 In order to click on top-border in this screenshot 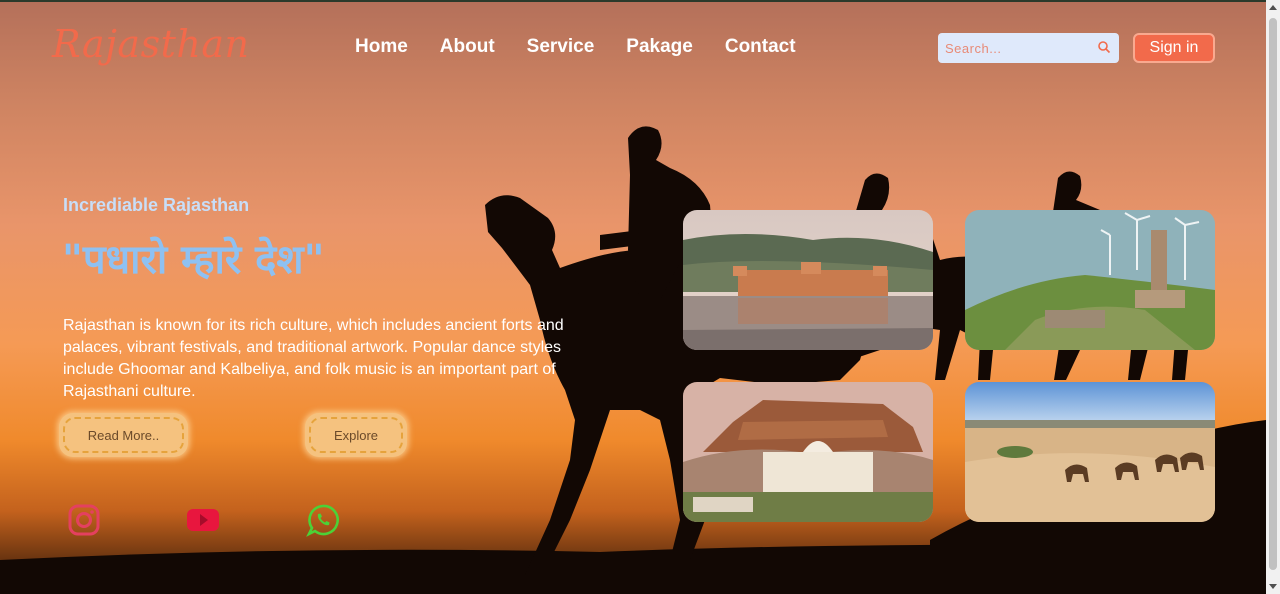, I will do `click(640, 1)`.